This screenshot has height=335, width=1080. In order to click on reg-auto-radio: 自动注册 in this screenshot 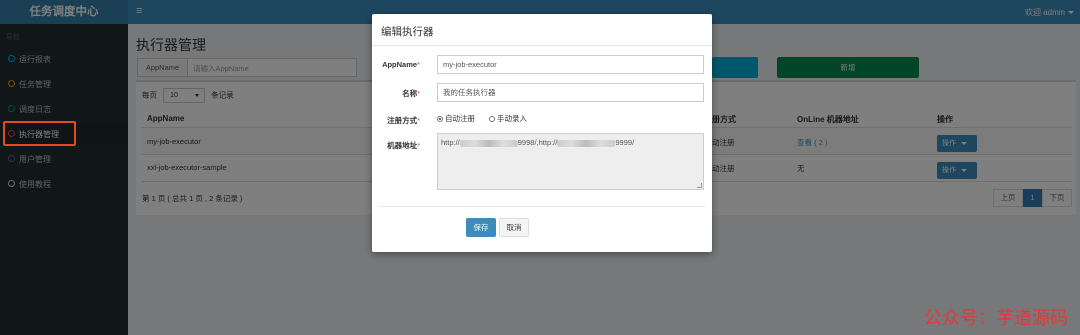, I will do `click(456, 118)`.